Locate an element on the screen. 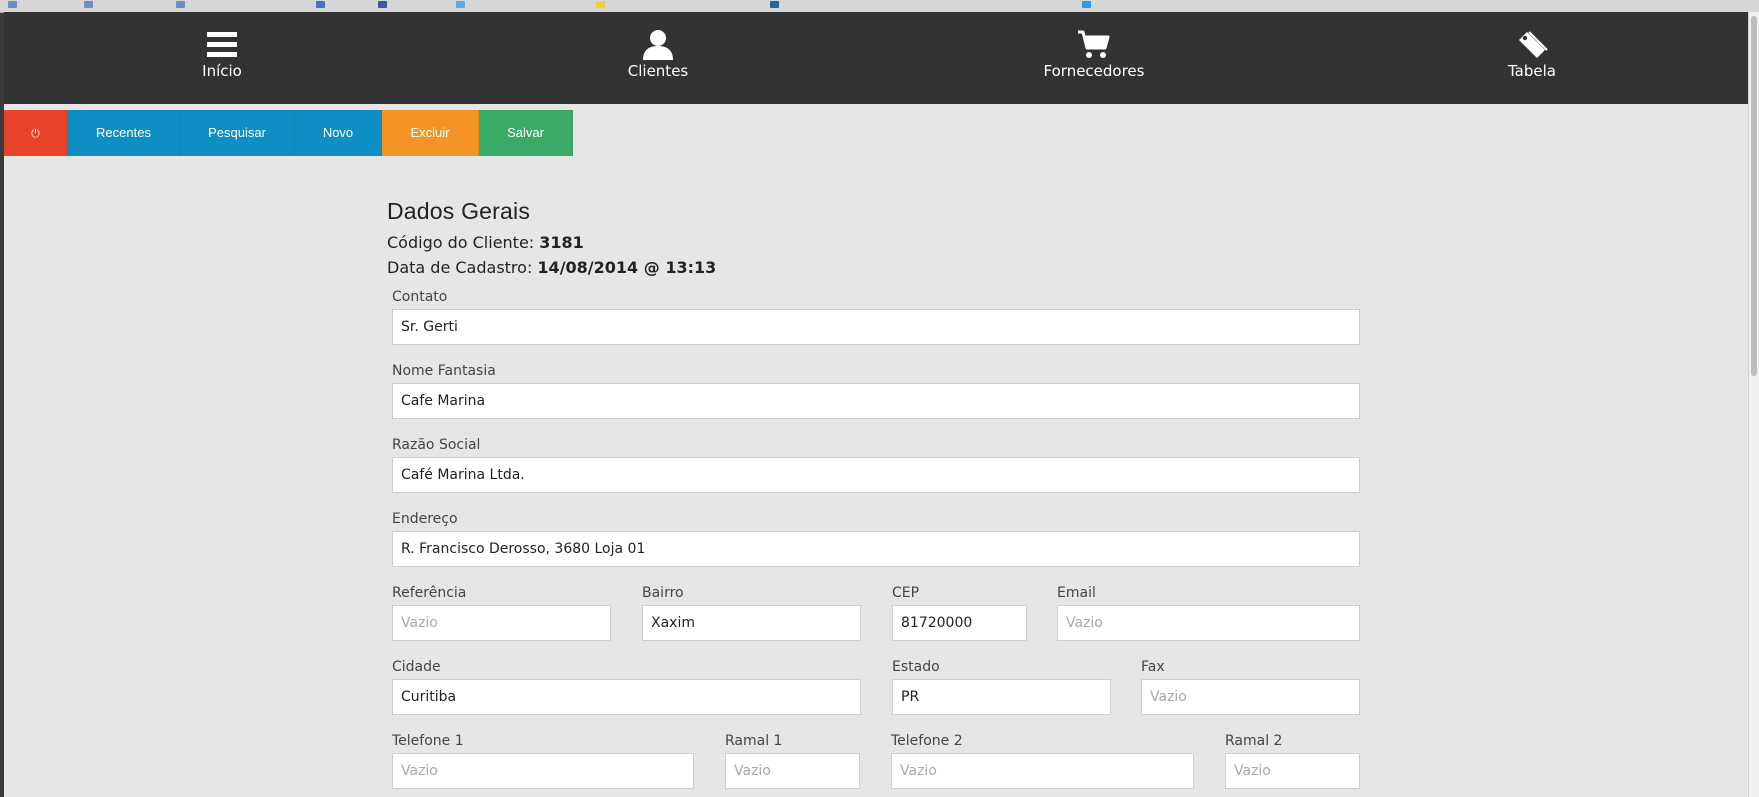 This screenshot has height=797, width=1759. client-code-line: Código do Cliente: 3181 is located at coordinates (485, 242).